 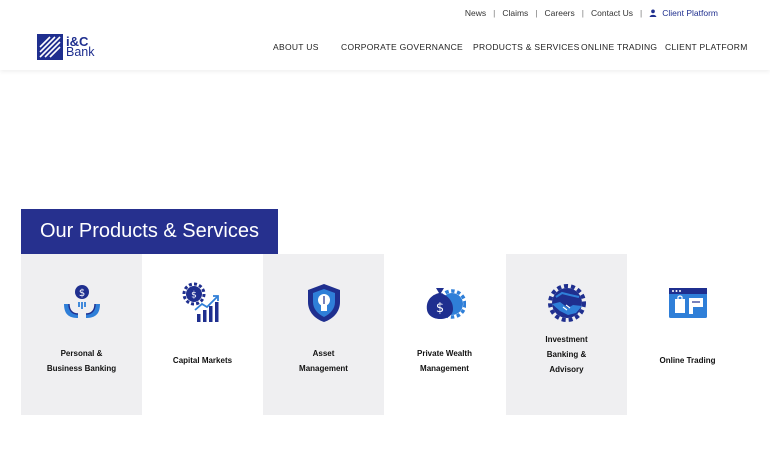 I want to click on card-personal-business-banking: $ Personal & Business Banking, so click(x=81, y=334).